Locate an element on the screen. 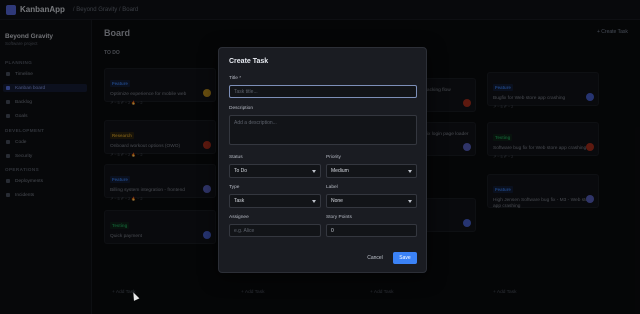  story-points-label: Story Points is located at coordinates (339, 217).